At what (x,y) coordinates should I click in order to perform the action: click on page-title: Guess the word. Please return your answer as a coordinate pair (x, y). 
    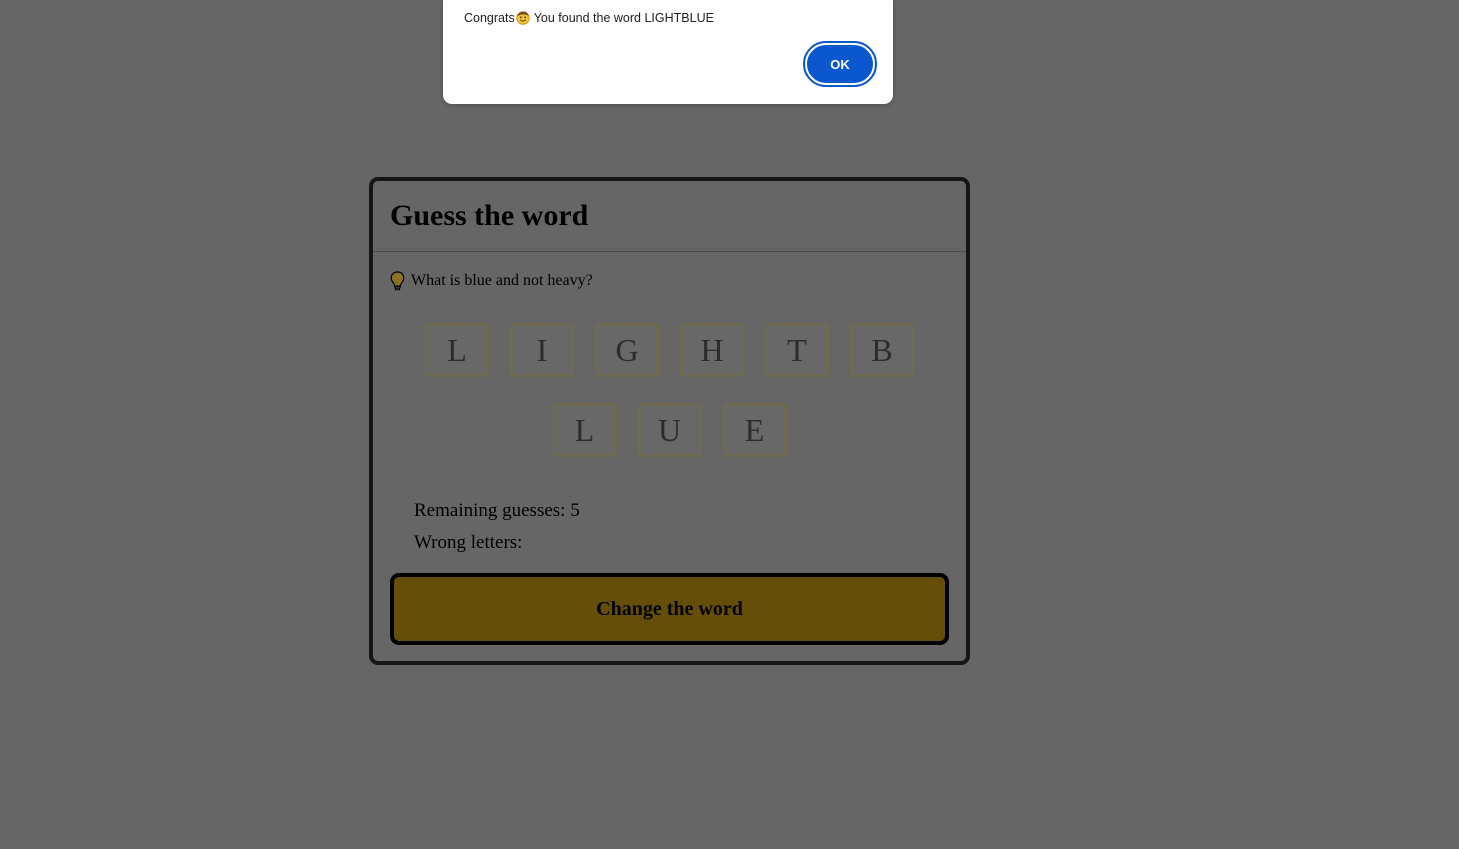
    Looking at the image, I should click on (489, 215).